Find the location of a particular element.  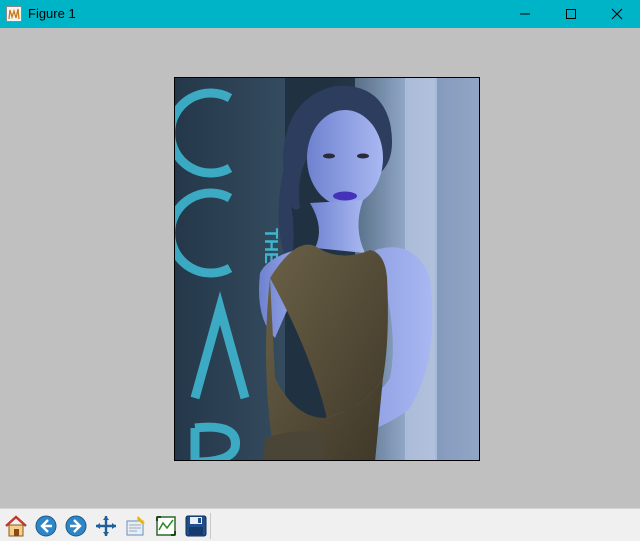

close-icon is located at coordinates (617, 14).